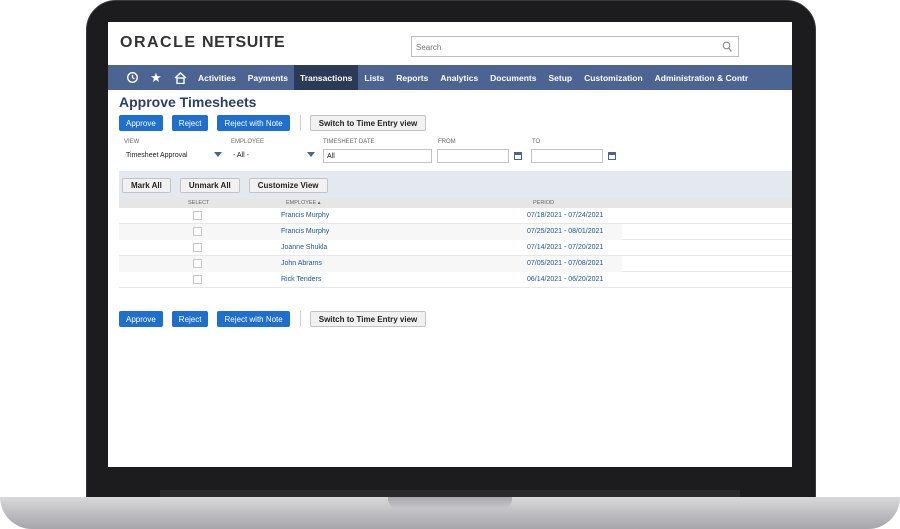  Describe the element at coordinates (217, 77) in the screenshot. I see `nav-activities: Activities` at that location.